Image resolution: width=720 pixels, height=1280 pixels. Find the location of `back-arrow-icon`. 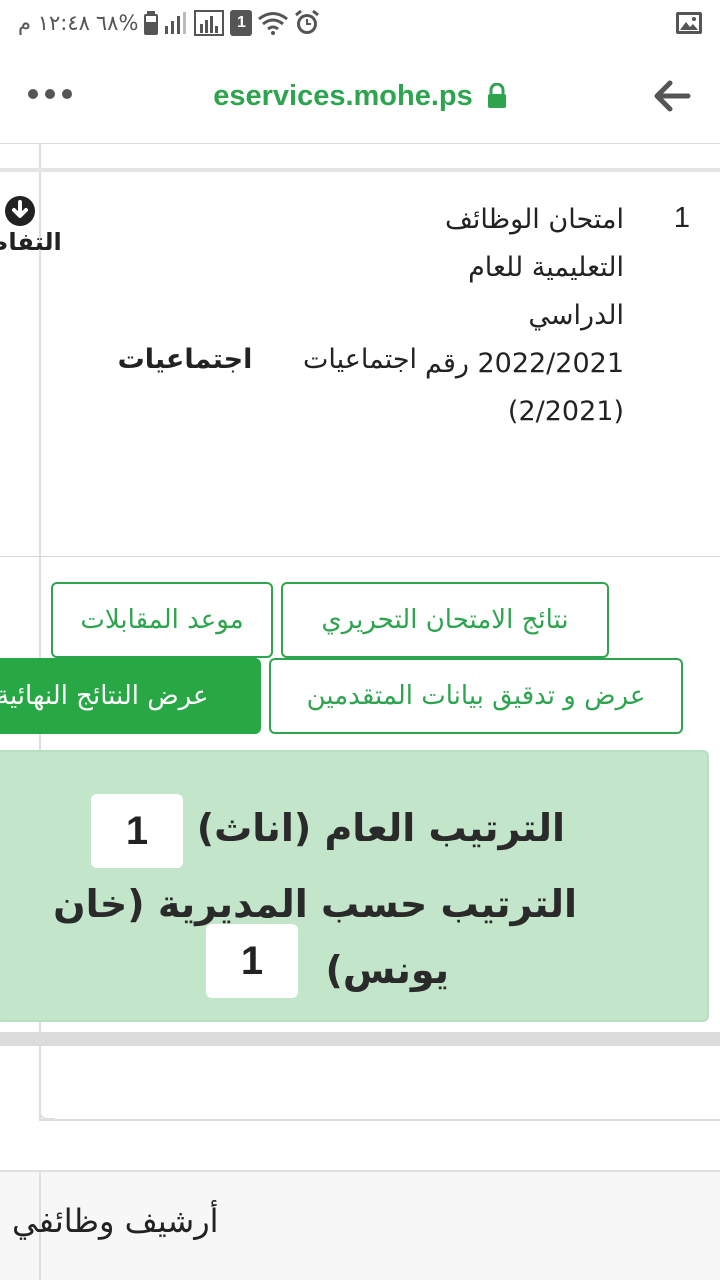

back-arrow-icon is located at coordinates (672, 96).